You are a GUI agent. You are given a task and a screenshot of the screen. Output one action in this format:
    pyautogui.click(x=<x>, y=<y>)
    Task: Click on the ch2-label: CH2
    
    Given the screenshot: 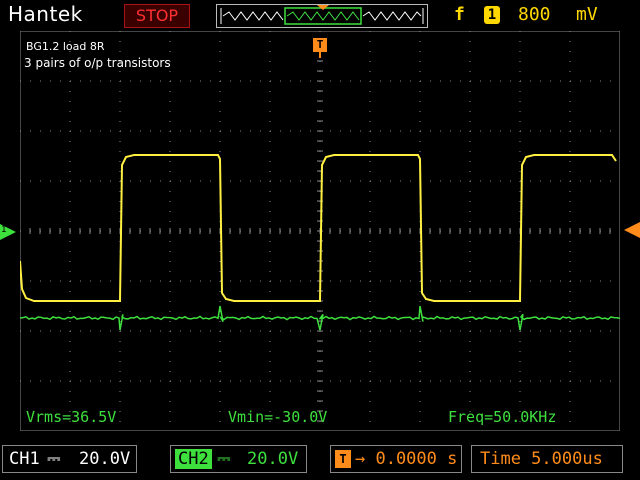 What is the action you would take?
    pyautogui.click(x=193, y=459)
    